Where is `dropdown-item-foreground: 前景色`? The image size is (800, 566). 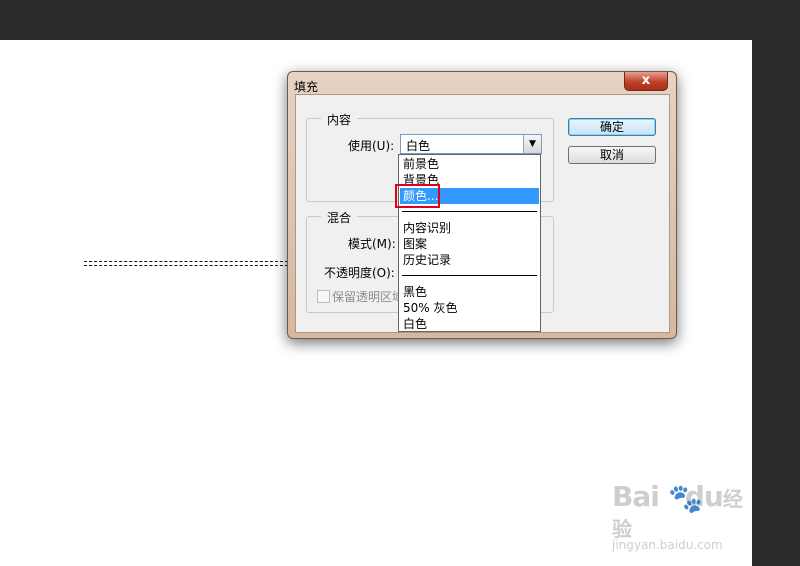 dropdown-item-foreground: 前景色 is located at coordinates (469, 164).